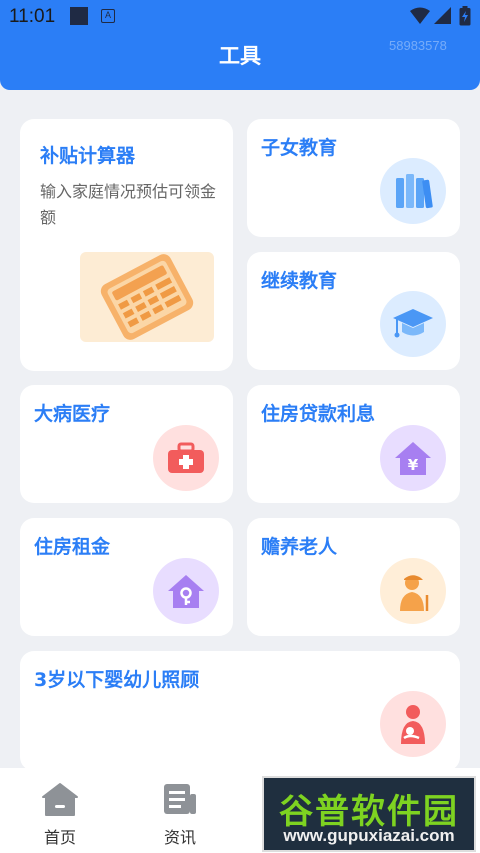  Describe the element at coordinates (353, 444) in the screenshot. I see `housing-loan-interest-card: 住房贷款利息 ¥` at that location.